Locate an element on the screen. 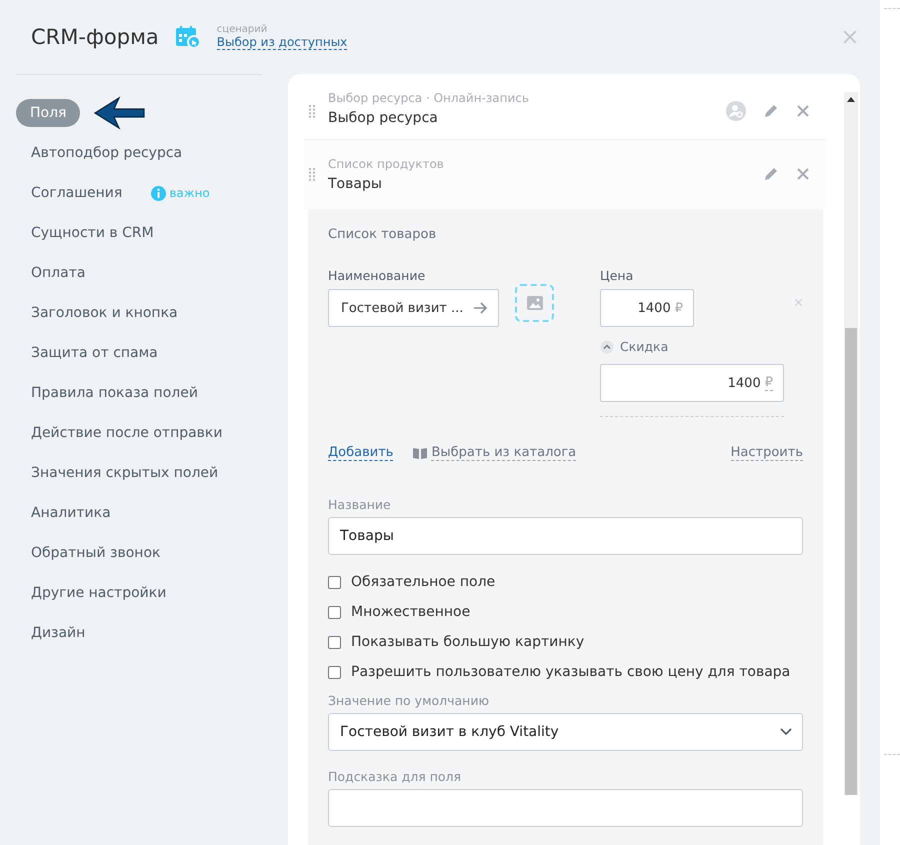 Image resolution: width=900 pixels, height=845 pixels. form-title: CRM-форма is located at coordinates (95, 37).